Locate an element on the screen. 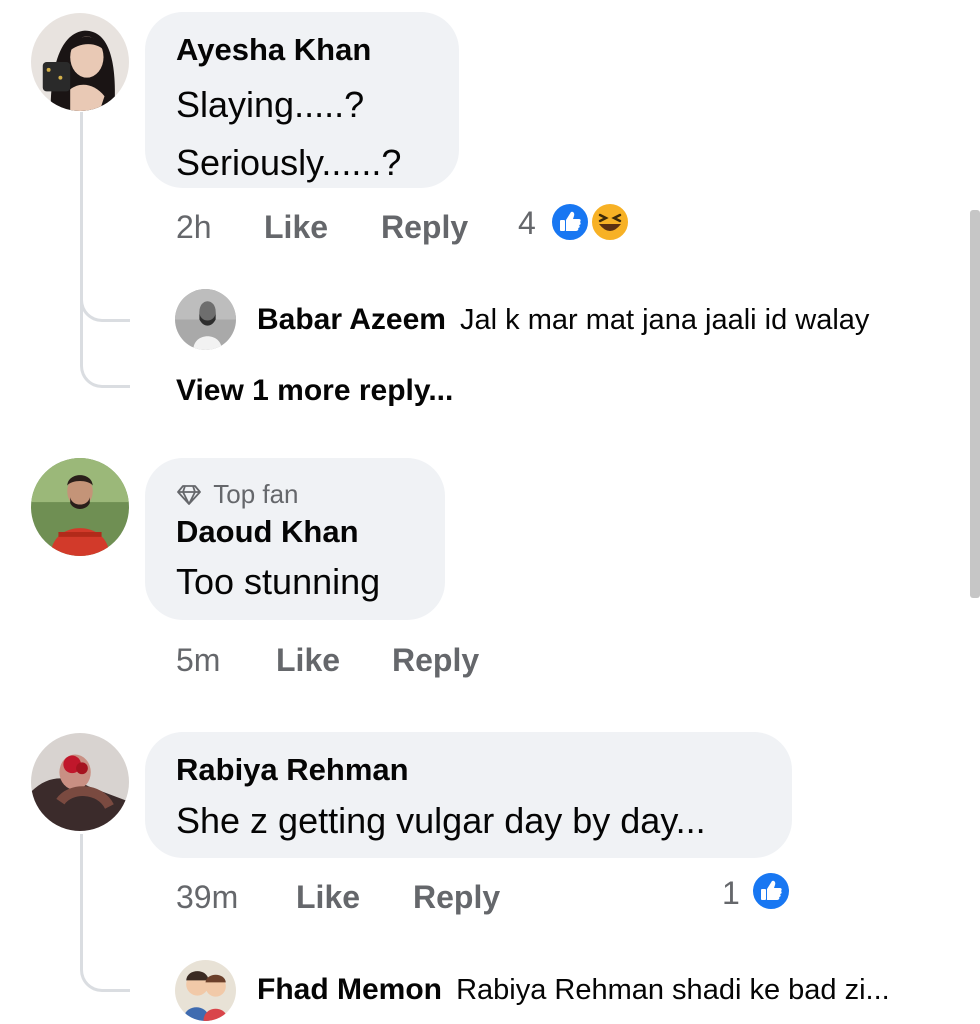 The image size is (980, 1024). scrollbar is located at coordinates (975, 404).